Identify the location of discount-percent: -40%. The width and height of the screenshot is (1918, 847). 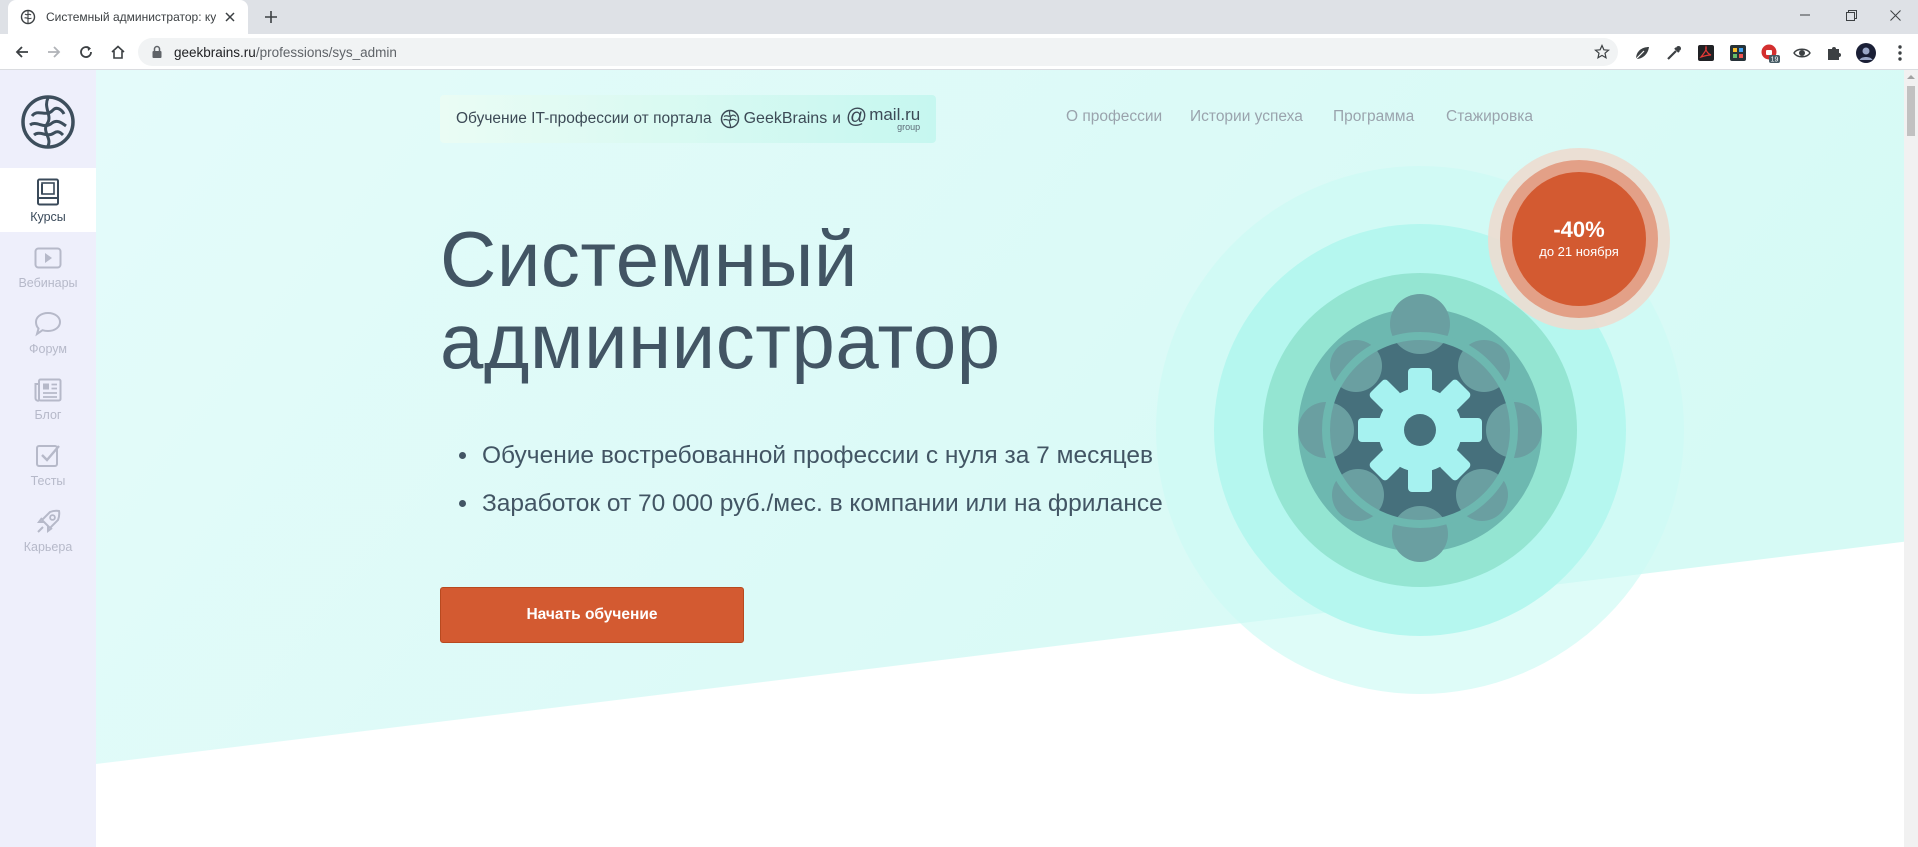
(1579, 229).